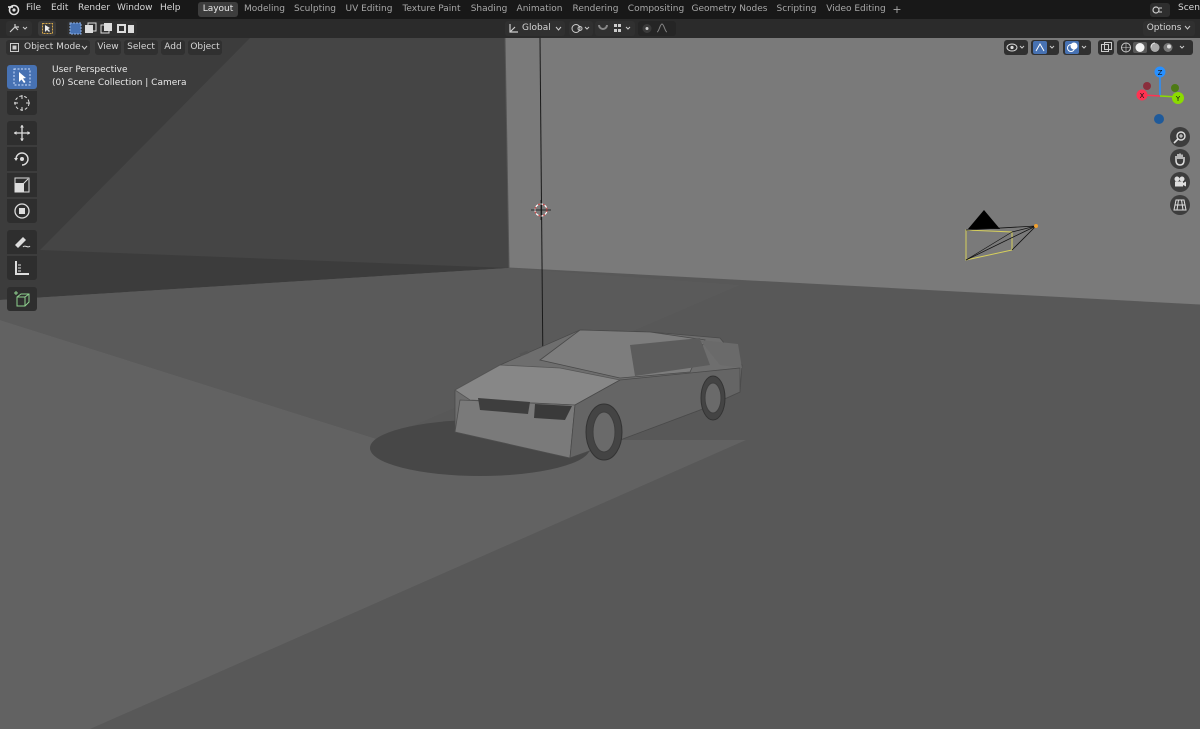  Describe the element at coordinates (52, 47) in the screenshot. I see `mode-label: Object Mode` at that location.